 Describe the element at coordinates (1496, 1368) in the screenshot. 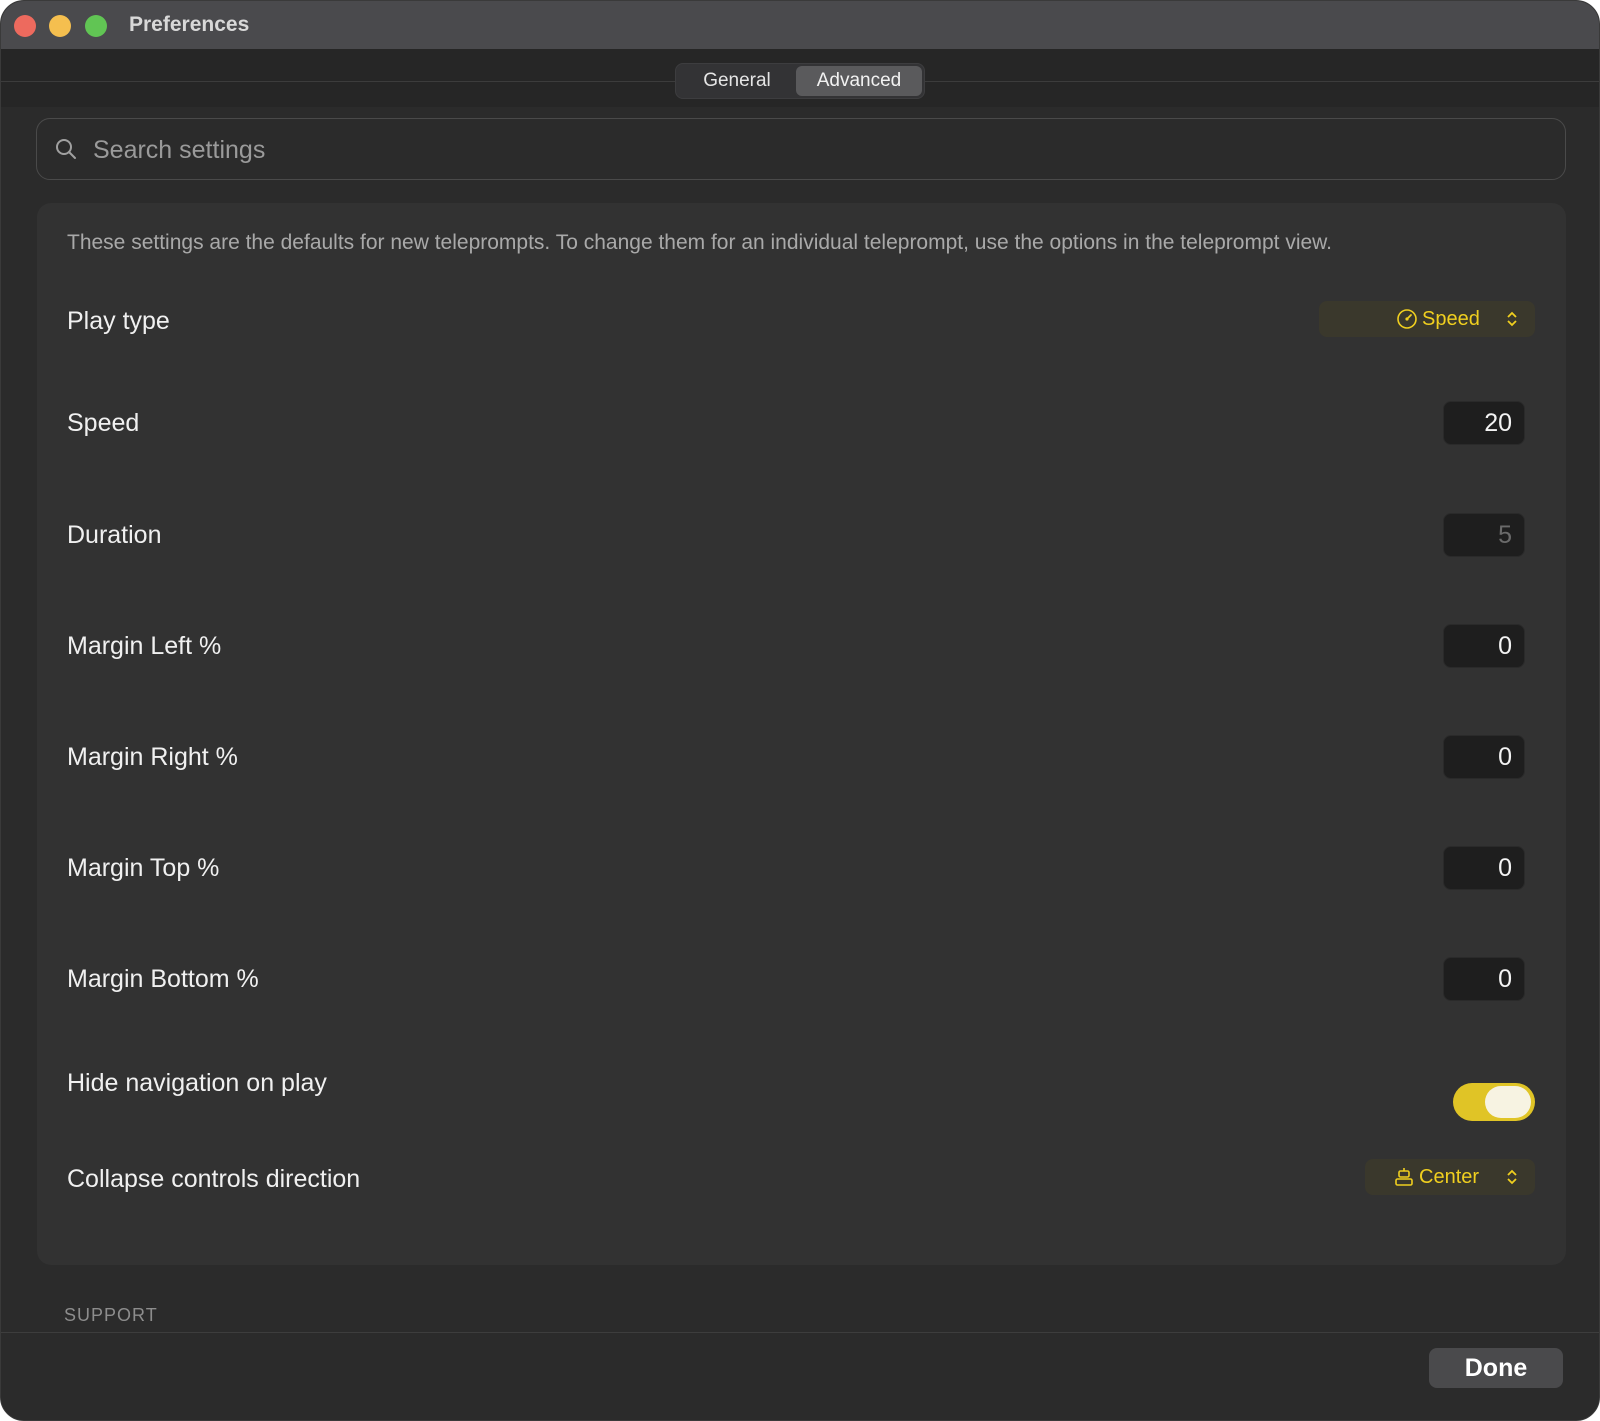

I see `done-button: Done` at that location.